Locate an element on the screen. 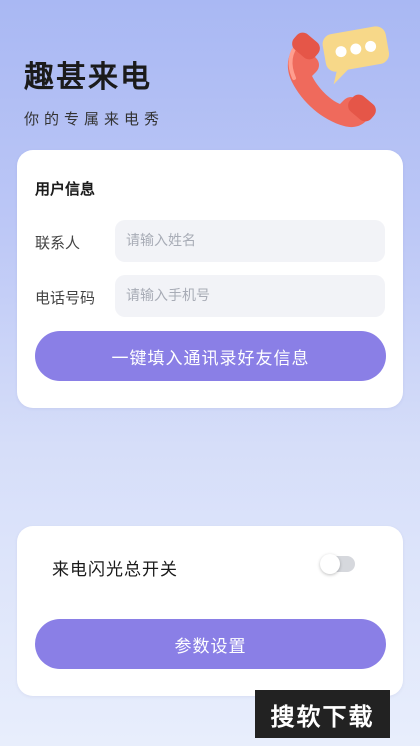 The height and width of the screenshot is (746, 420). parameter-settings-button: 参数设置 is located at coordinates (210, 644).